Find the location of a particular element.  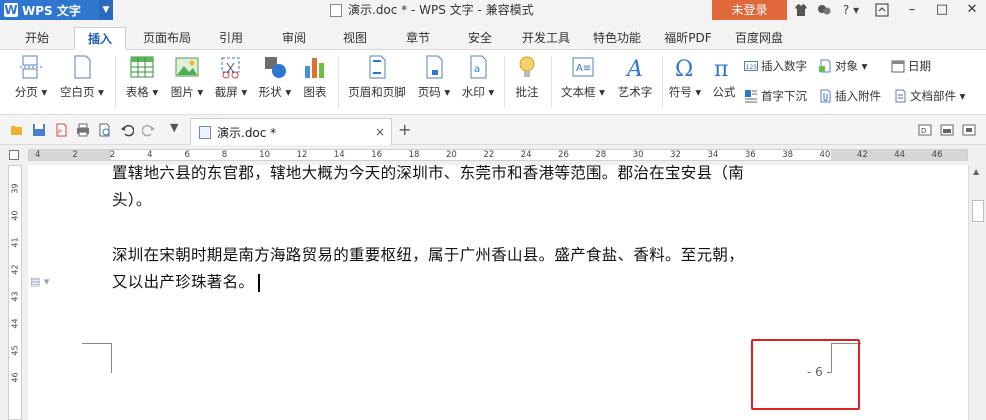

svg-text: A is located at coordinates (634, 68).